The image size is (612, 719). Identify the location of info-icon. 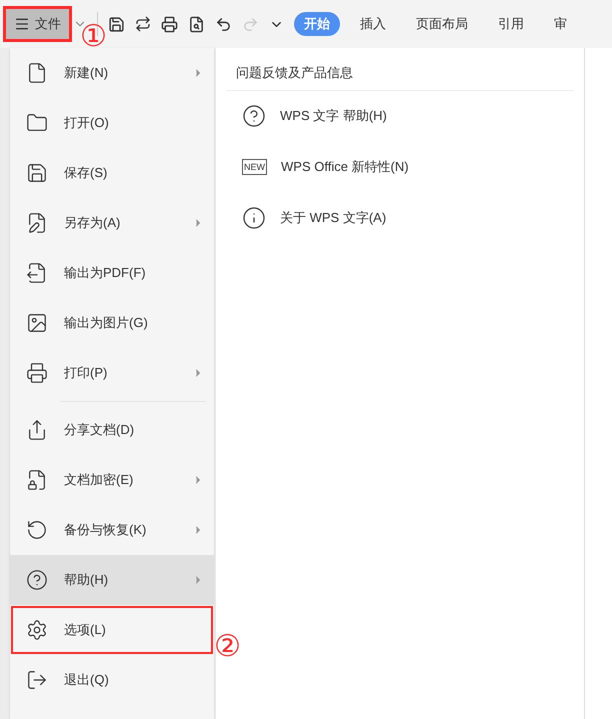
(254, 218).